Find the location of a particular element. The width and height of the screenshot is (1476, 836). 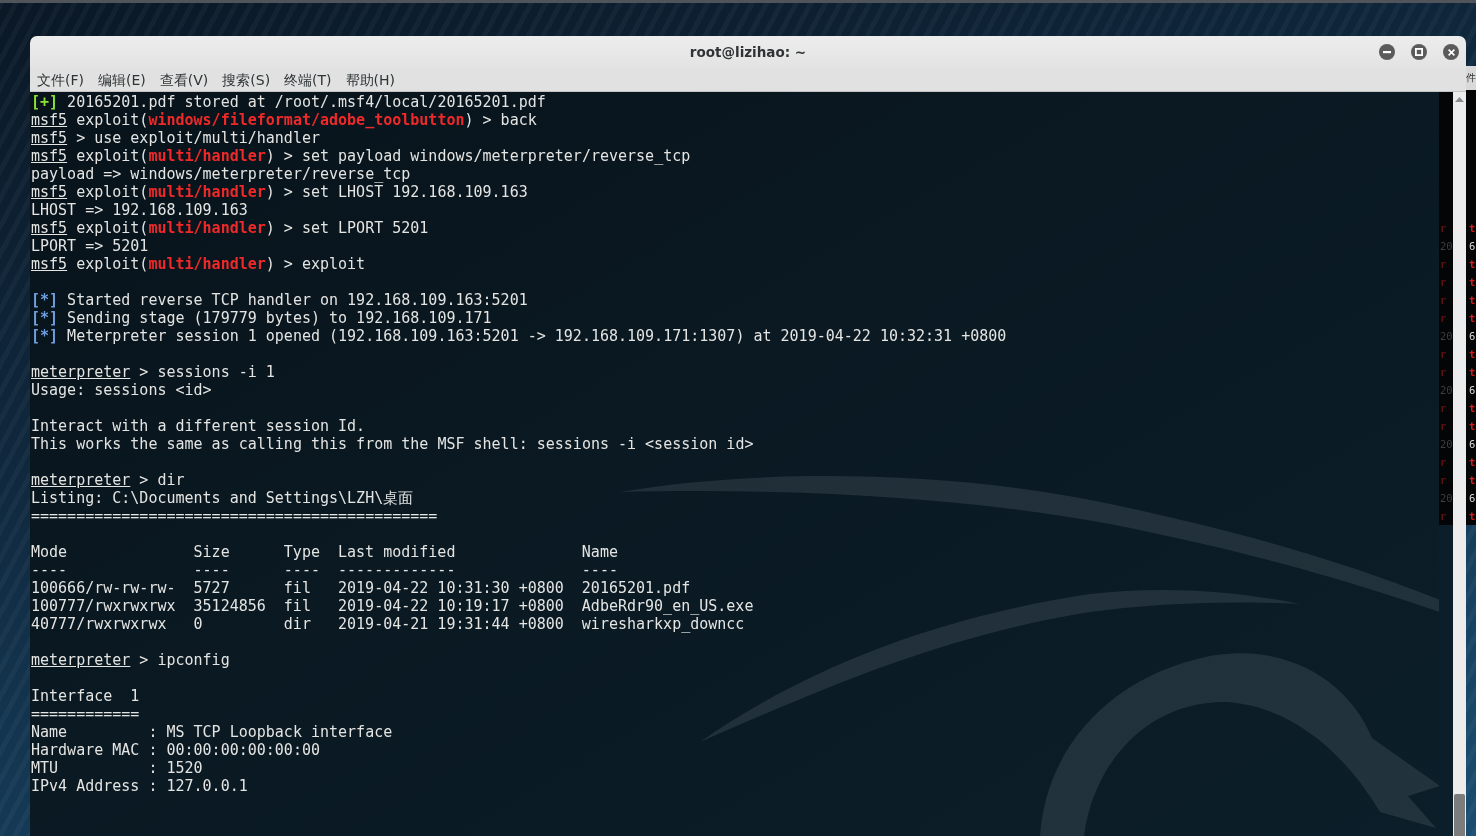

table-cell: AdbeRdr90_en_US.exe is located at coordinates (667, 606).